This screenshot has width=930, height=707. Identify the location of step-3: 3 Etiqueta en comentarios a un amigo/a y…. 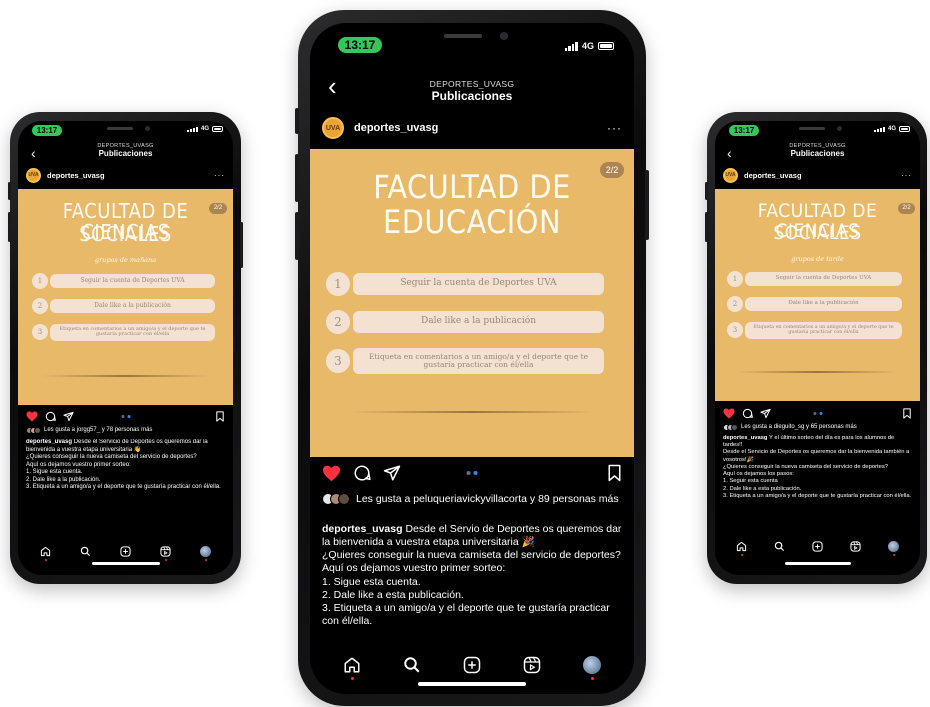
(465, 361).